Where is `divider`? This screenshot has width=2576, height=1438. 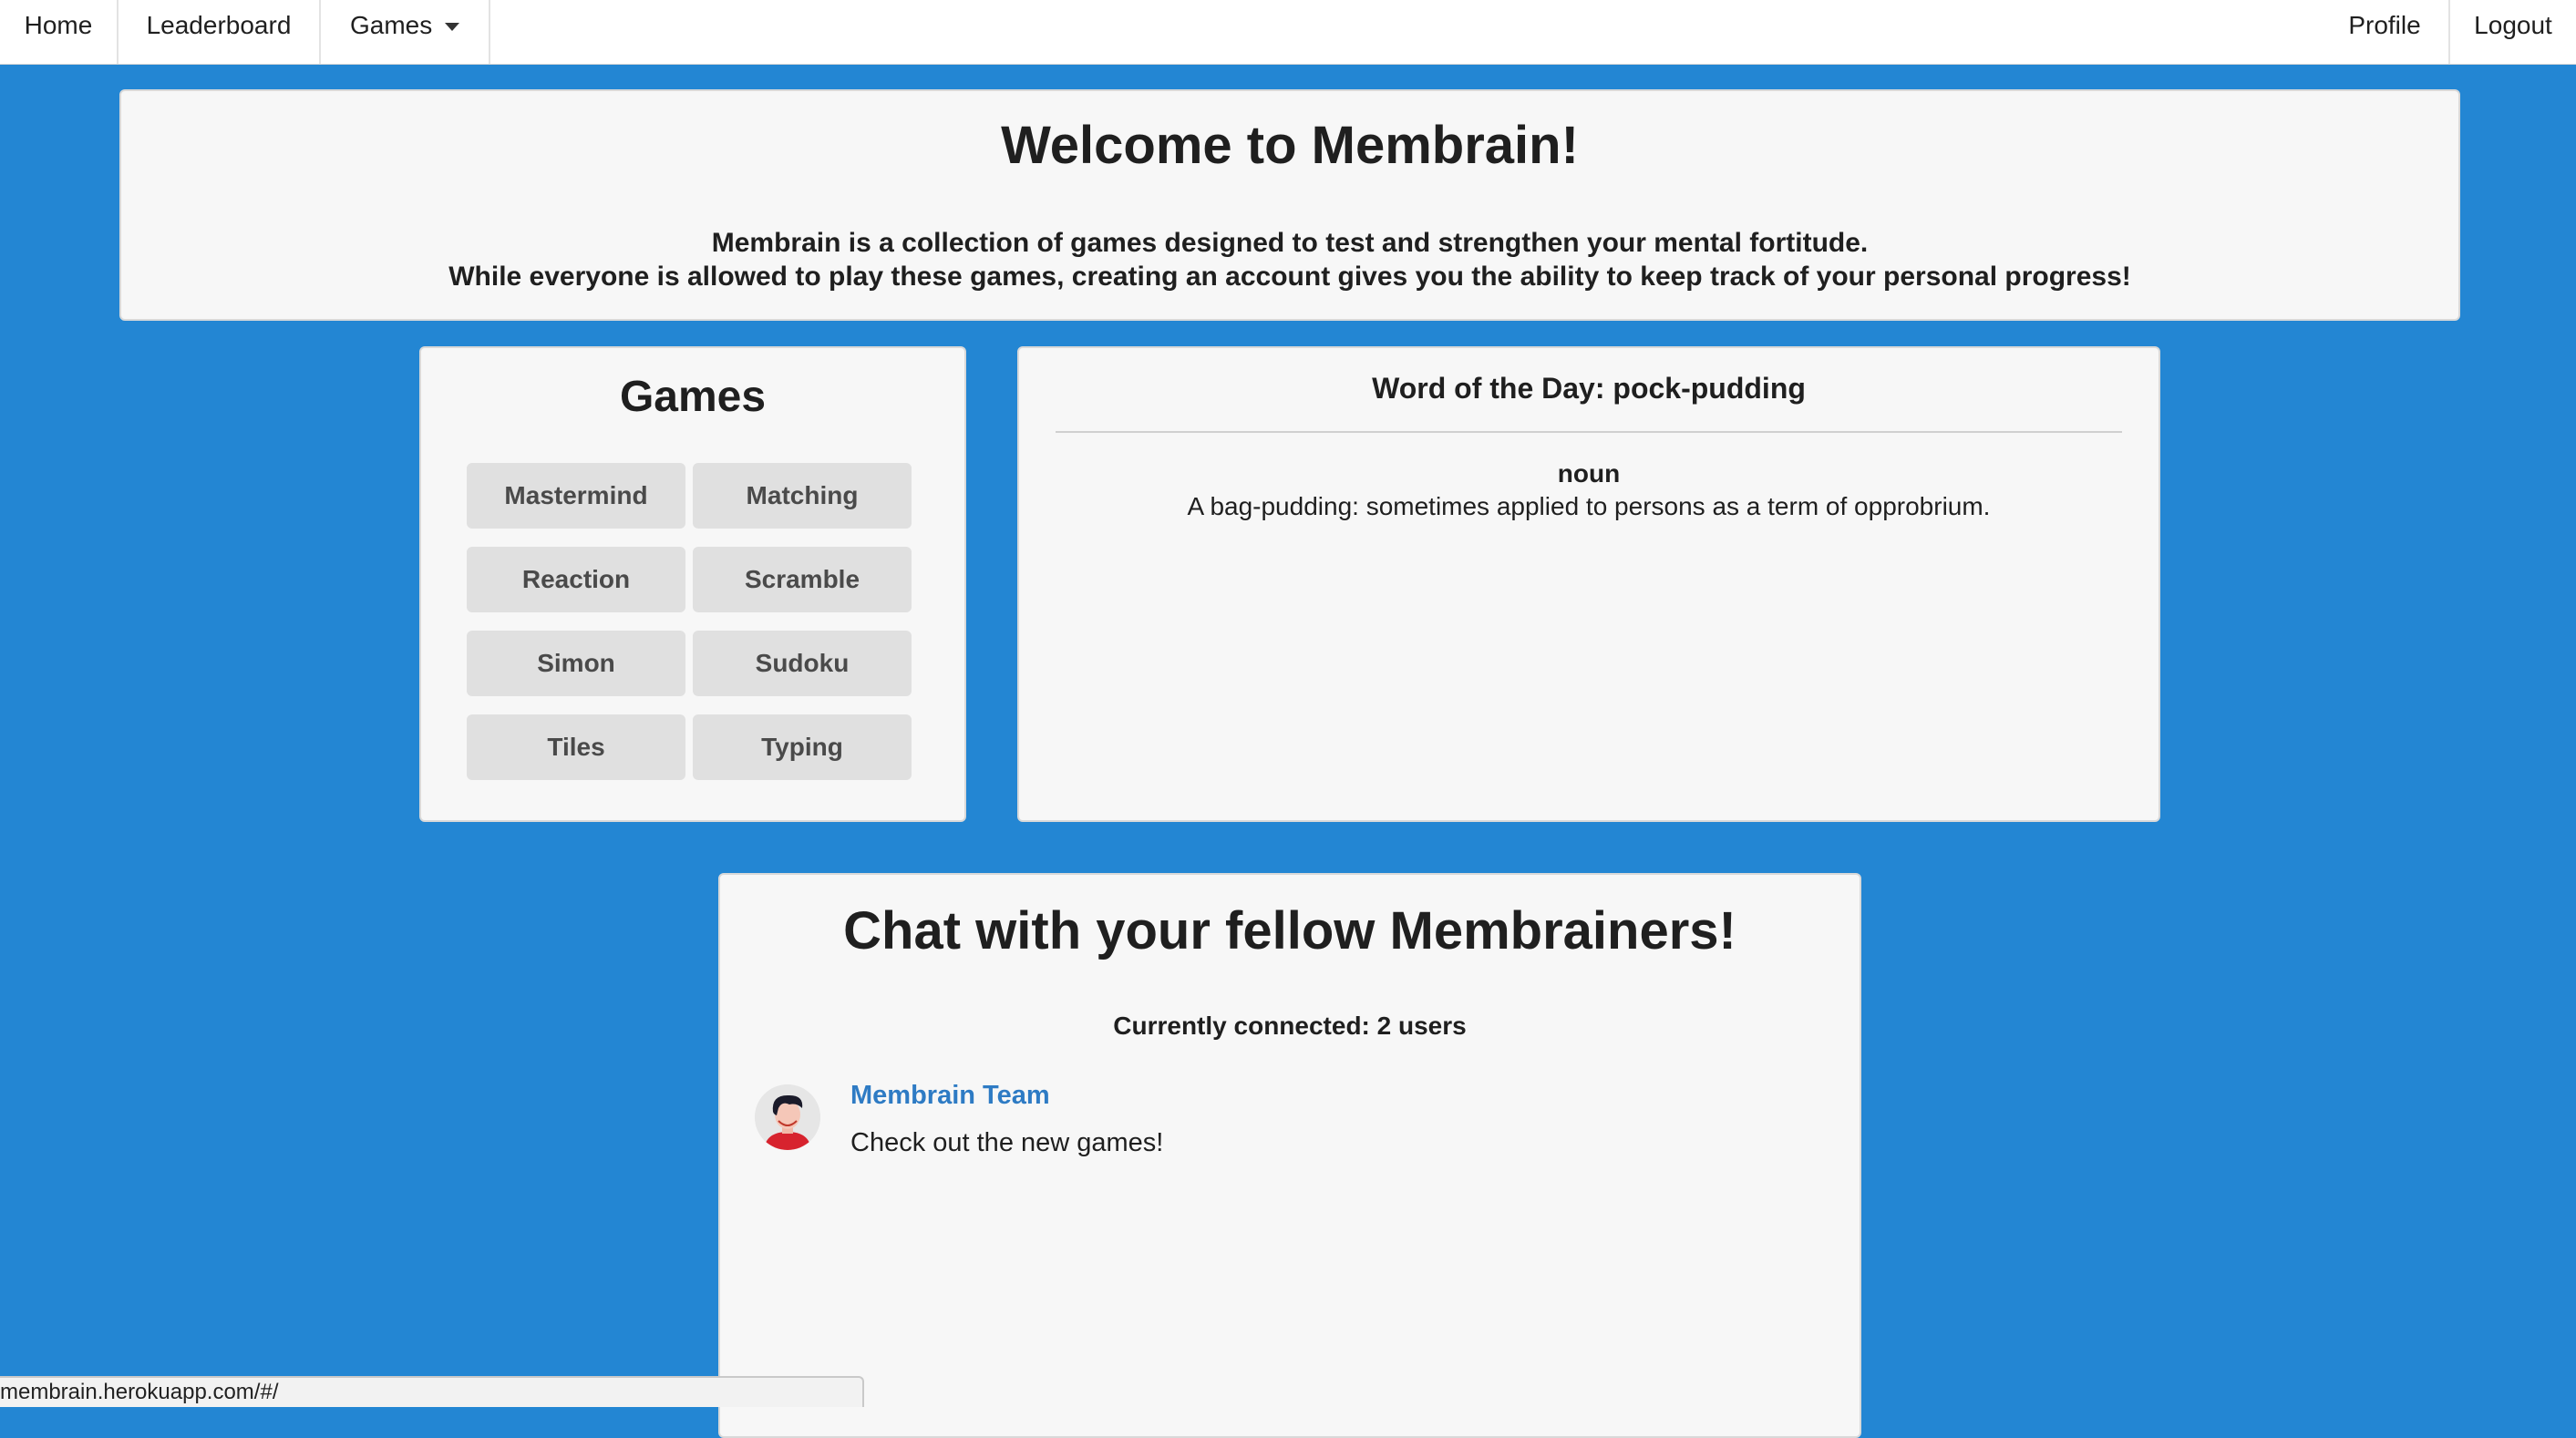
divider is located at coordinates (1589, 432).